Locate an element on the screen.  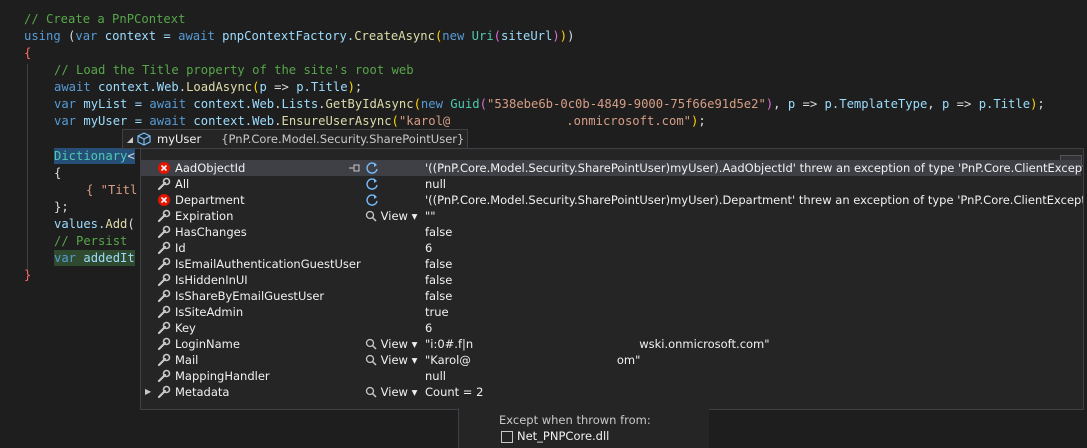
datatip-variable-name: myUser is located at coordinates (179, 139).